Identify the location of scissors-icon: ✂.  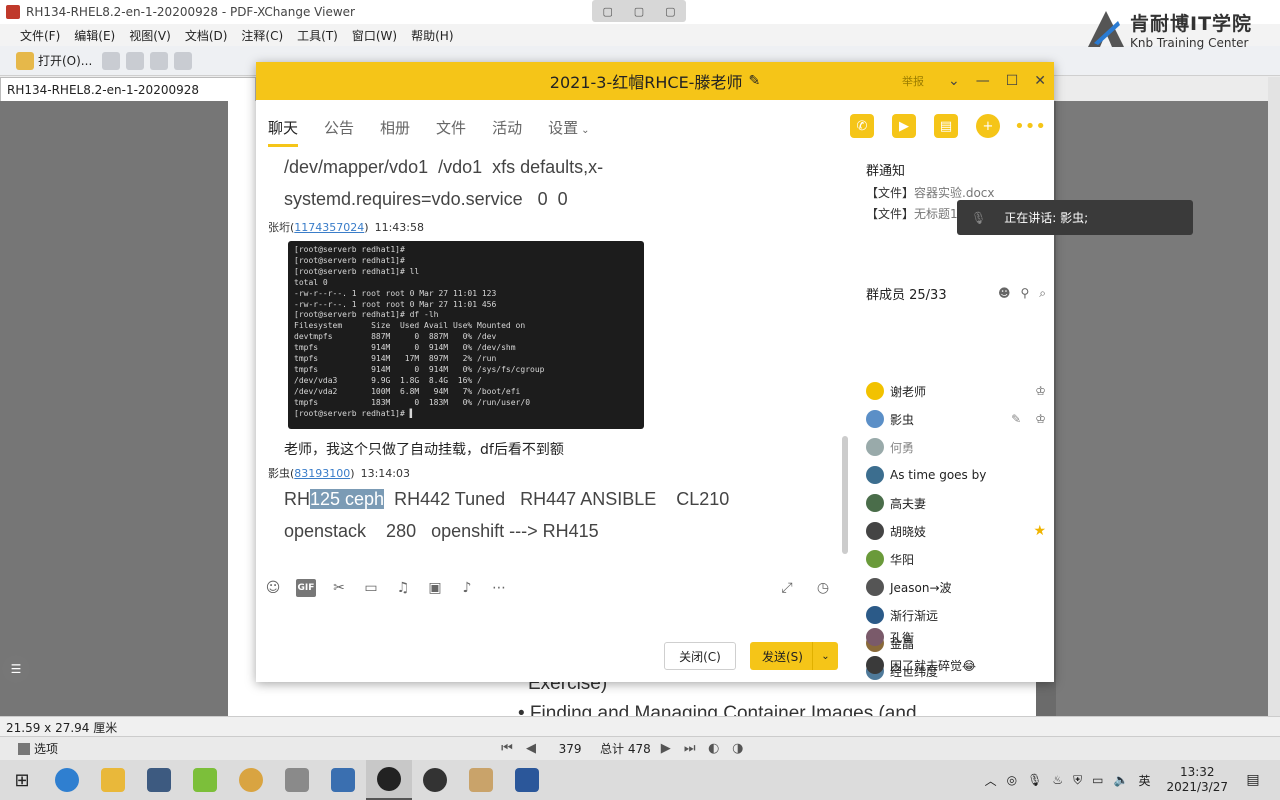
(339, 588).